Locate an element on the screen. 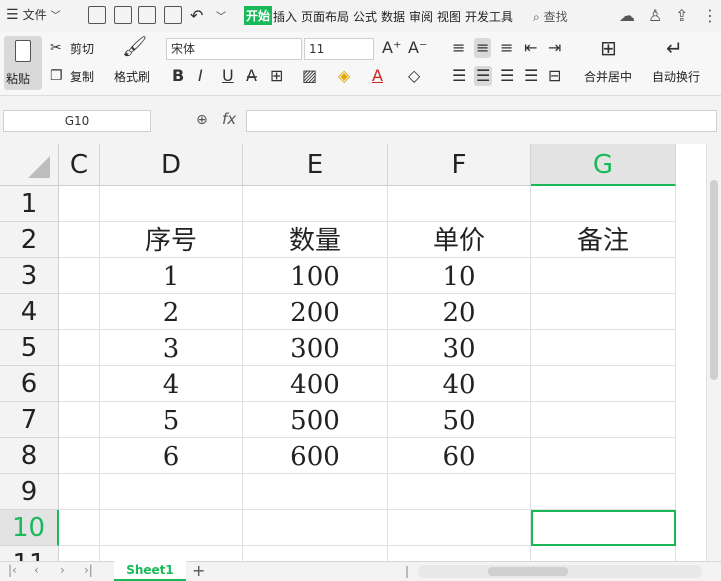 The image size is (721, 581). save-as-icon is located at coordinates (123, 15).